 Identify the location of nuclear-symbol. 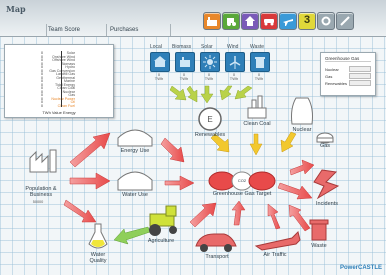
(302, 111).